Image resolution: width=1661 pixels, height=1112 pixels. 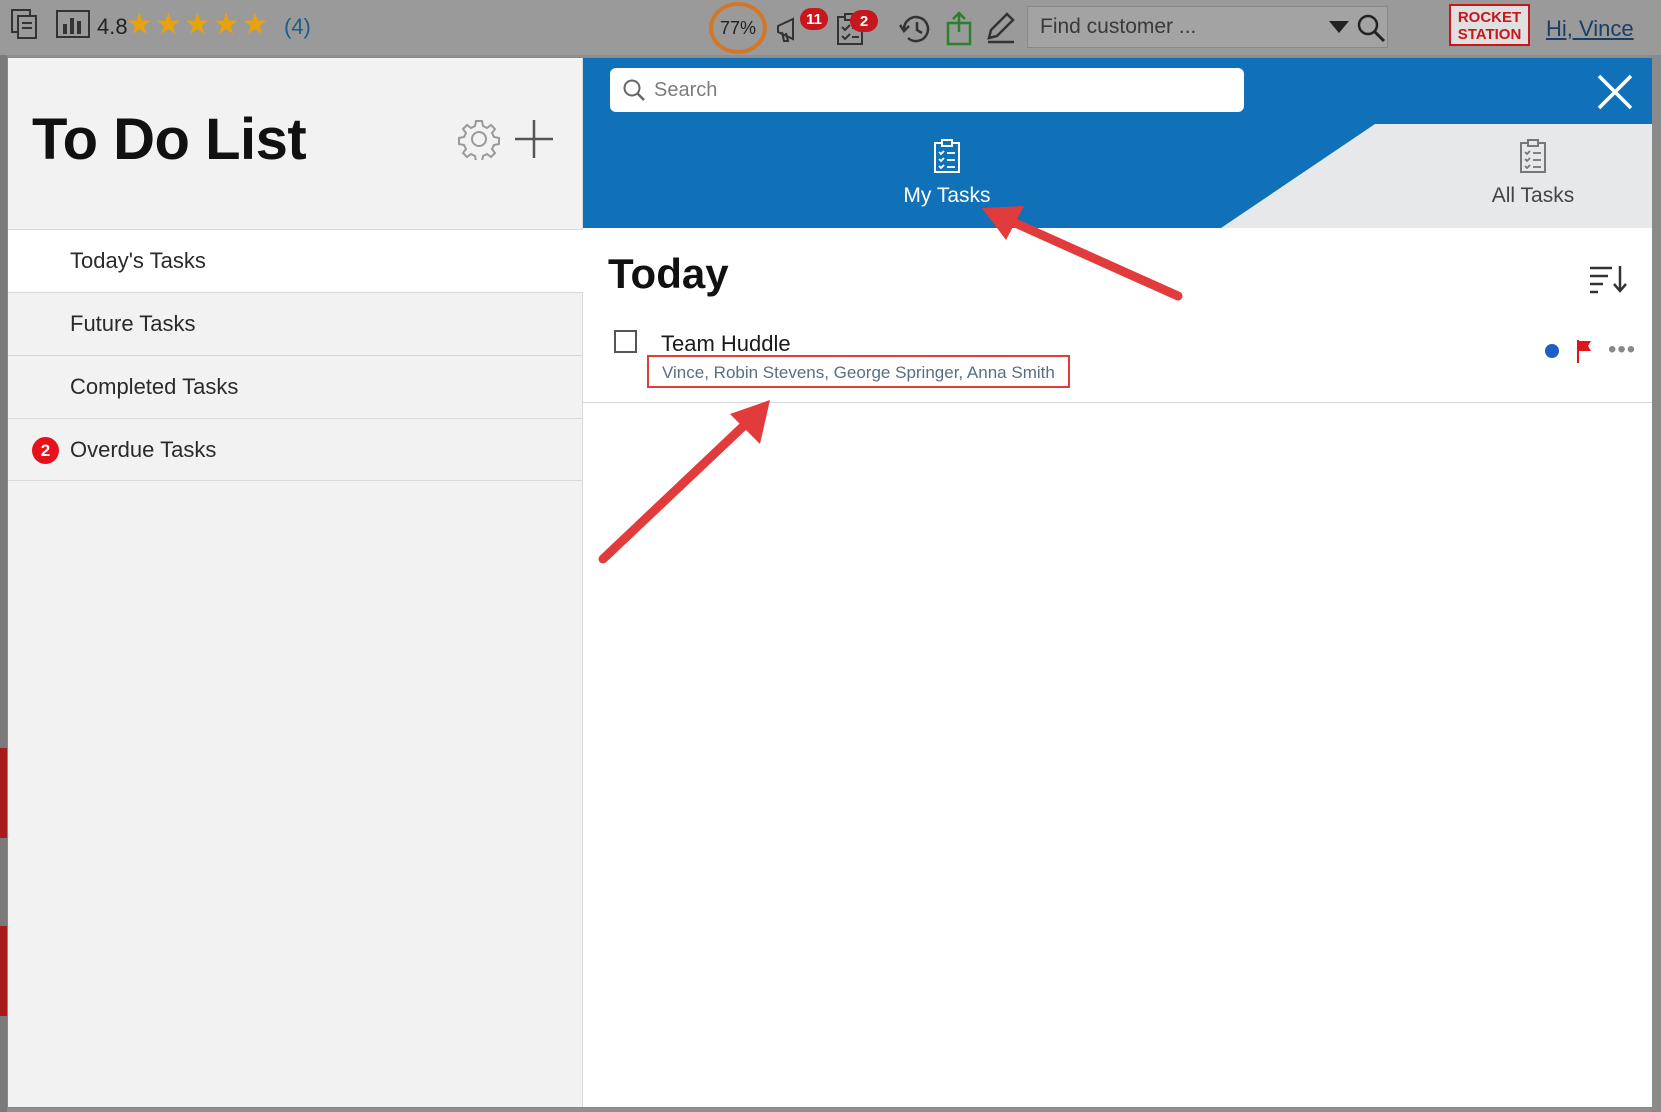 What do you see at coordinates (668, 273) in the screenshot?
I see `section-title: Today` at bounding box center [668, 273].